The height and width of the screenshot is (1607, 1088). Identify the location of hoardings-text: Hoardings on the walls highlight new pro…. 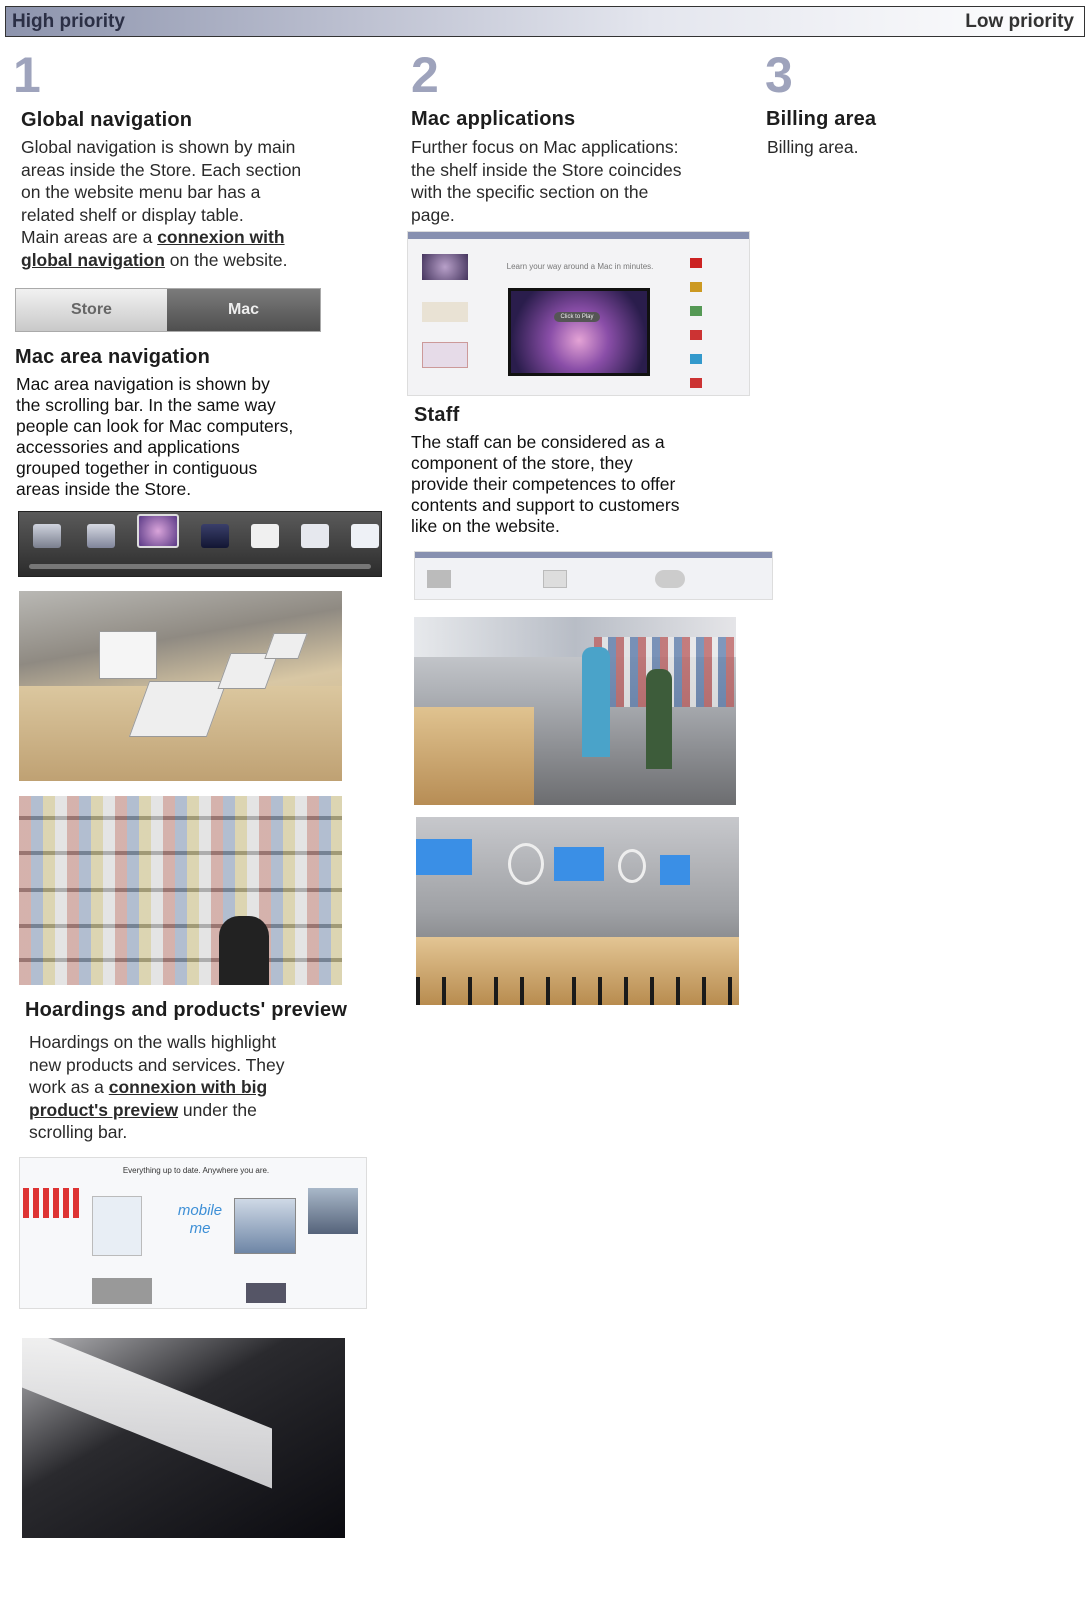
(157, 1087).